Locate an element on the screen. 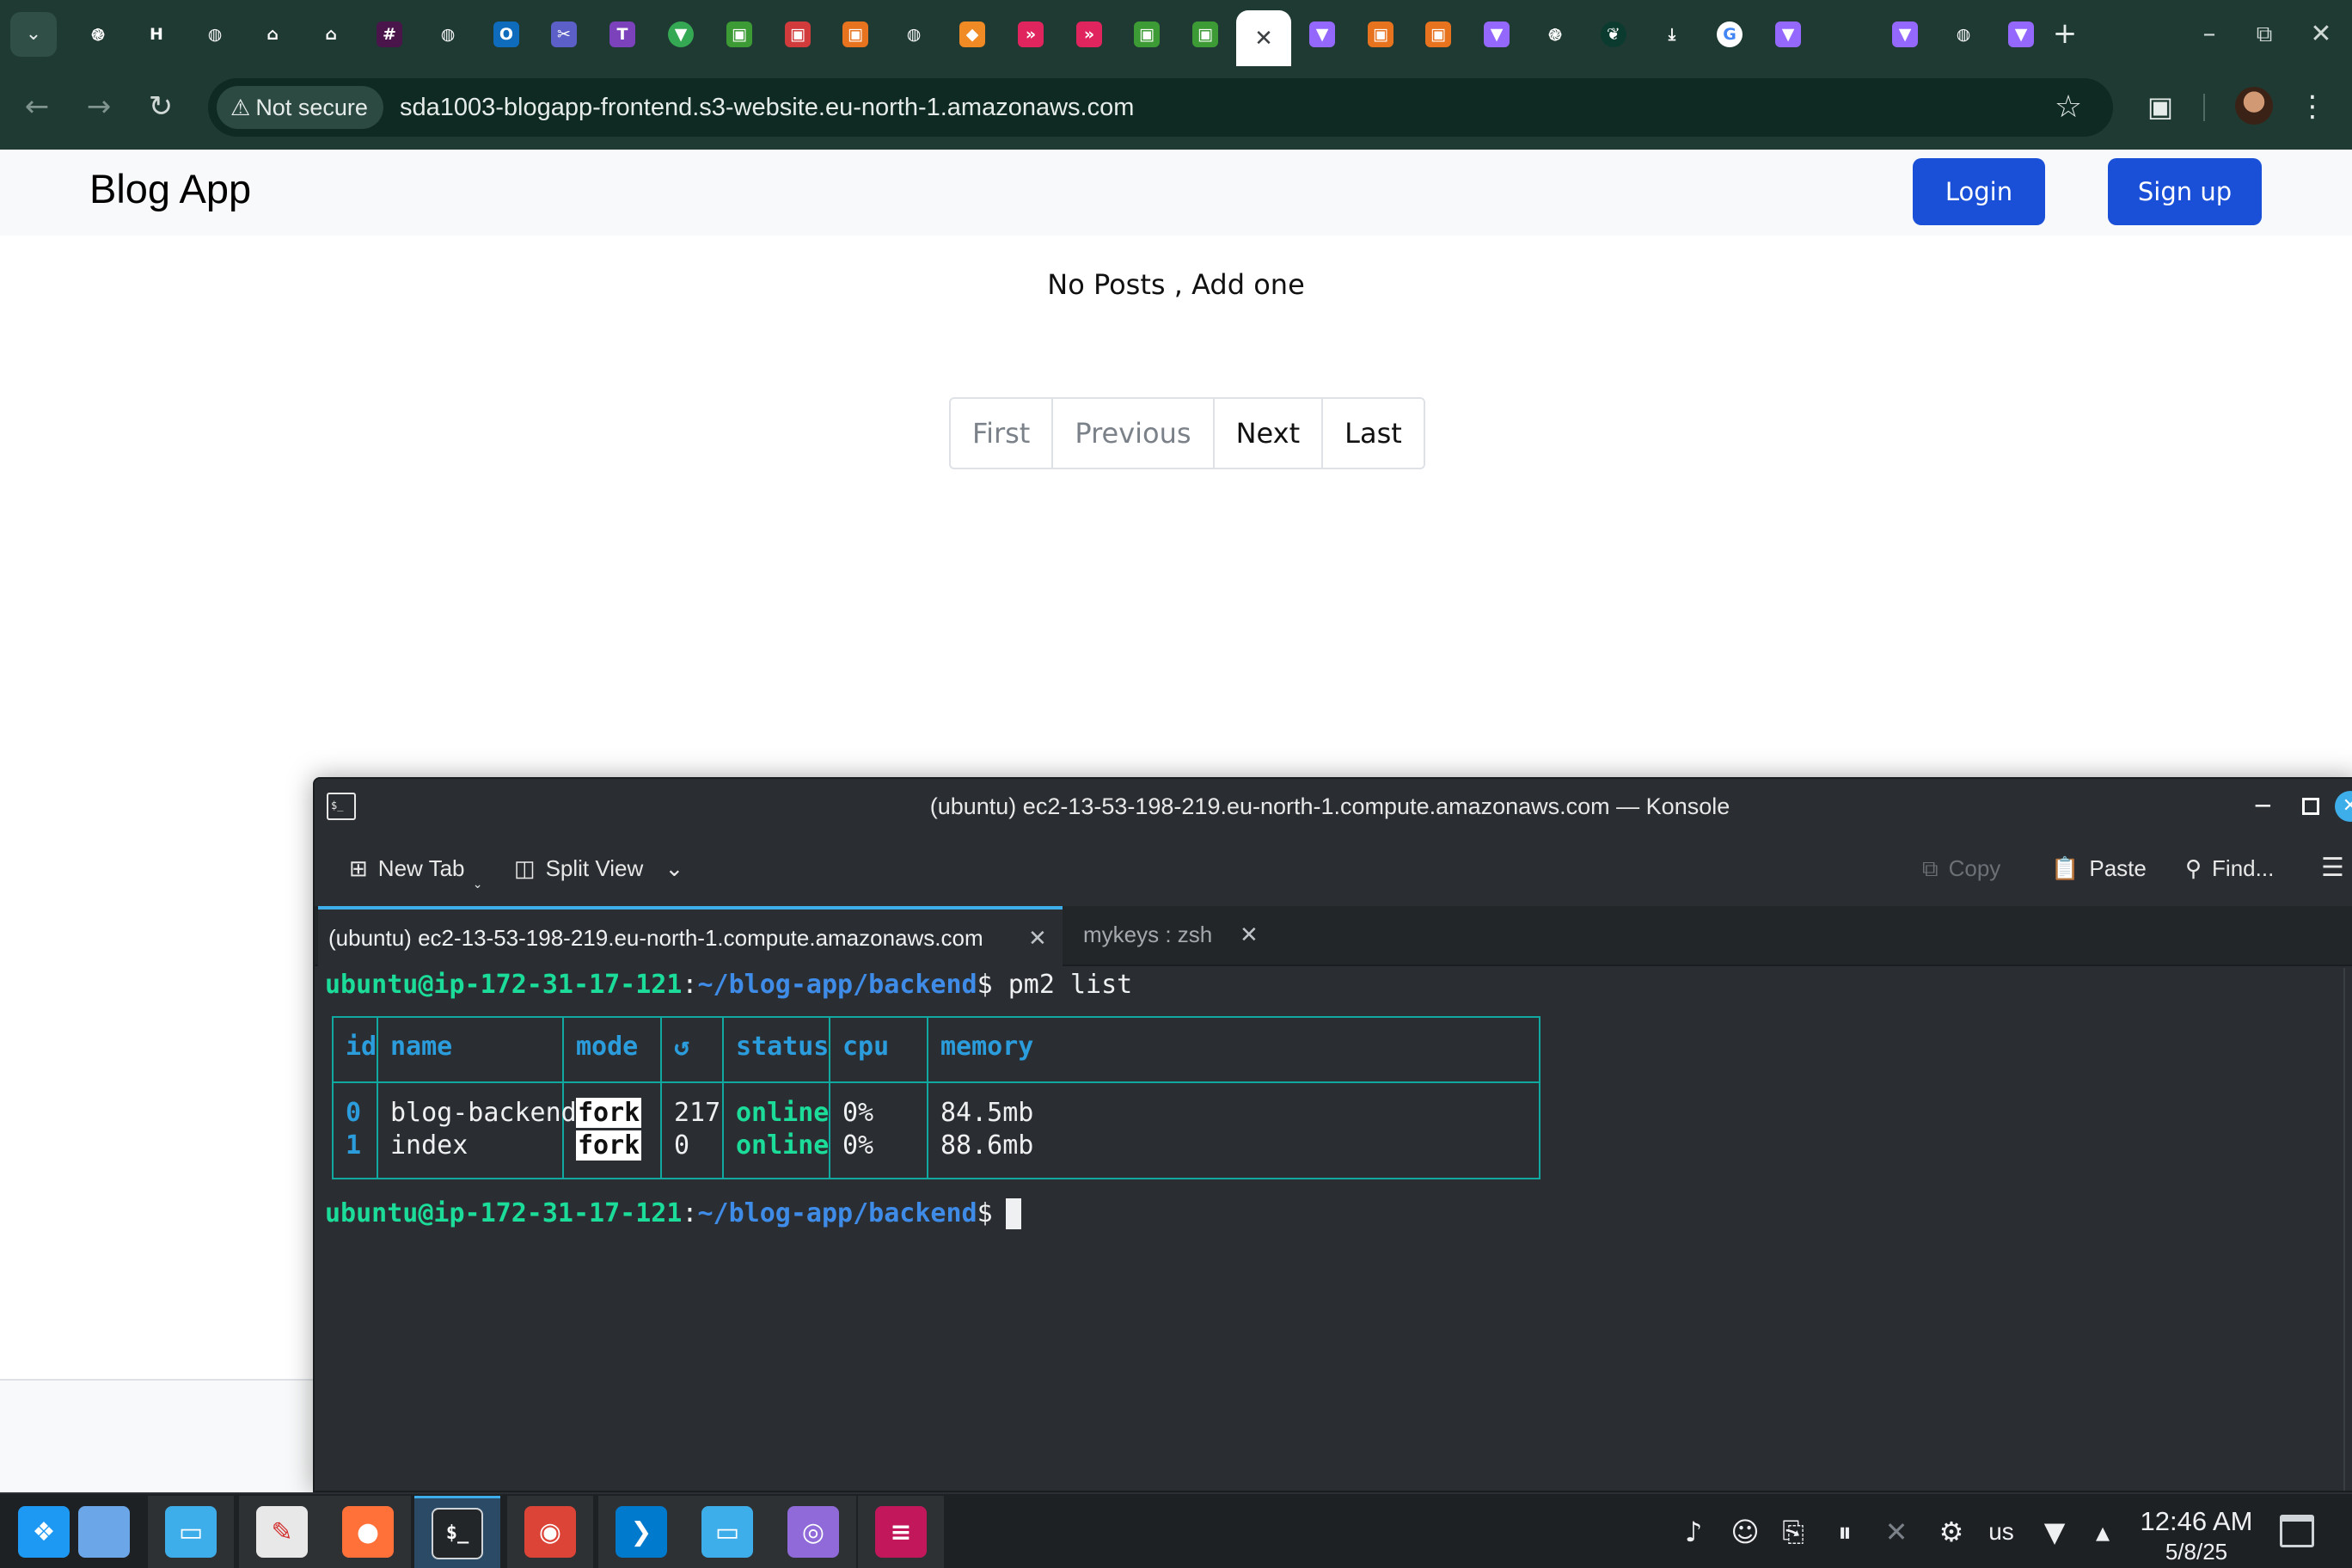  settings-icon: ⚙ is located at coordinates (1951, 1532).